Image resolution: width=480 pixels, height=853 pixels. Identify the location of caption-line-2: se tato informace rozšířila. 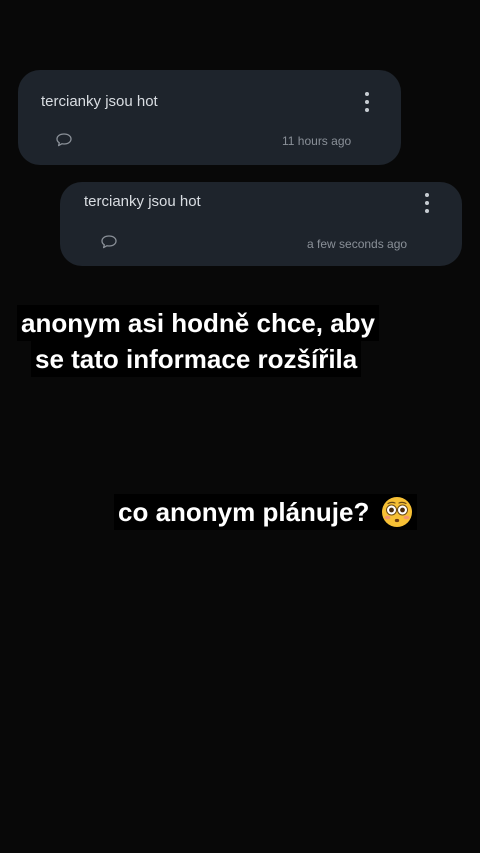
(196, 359).